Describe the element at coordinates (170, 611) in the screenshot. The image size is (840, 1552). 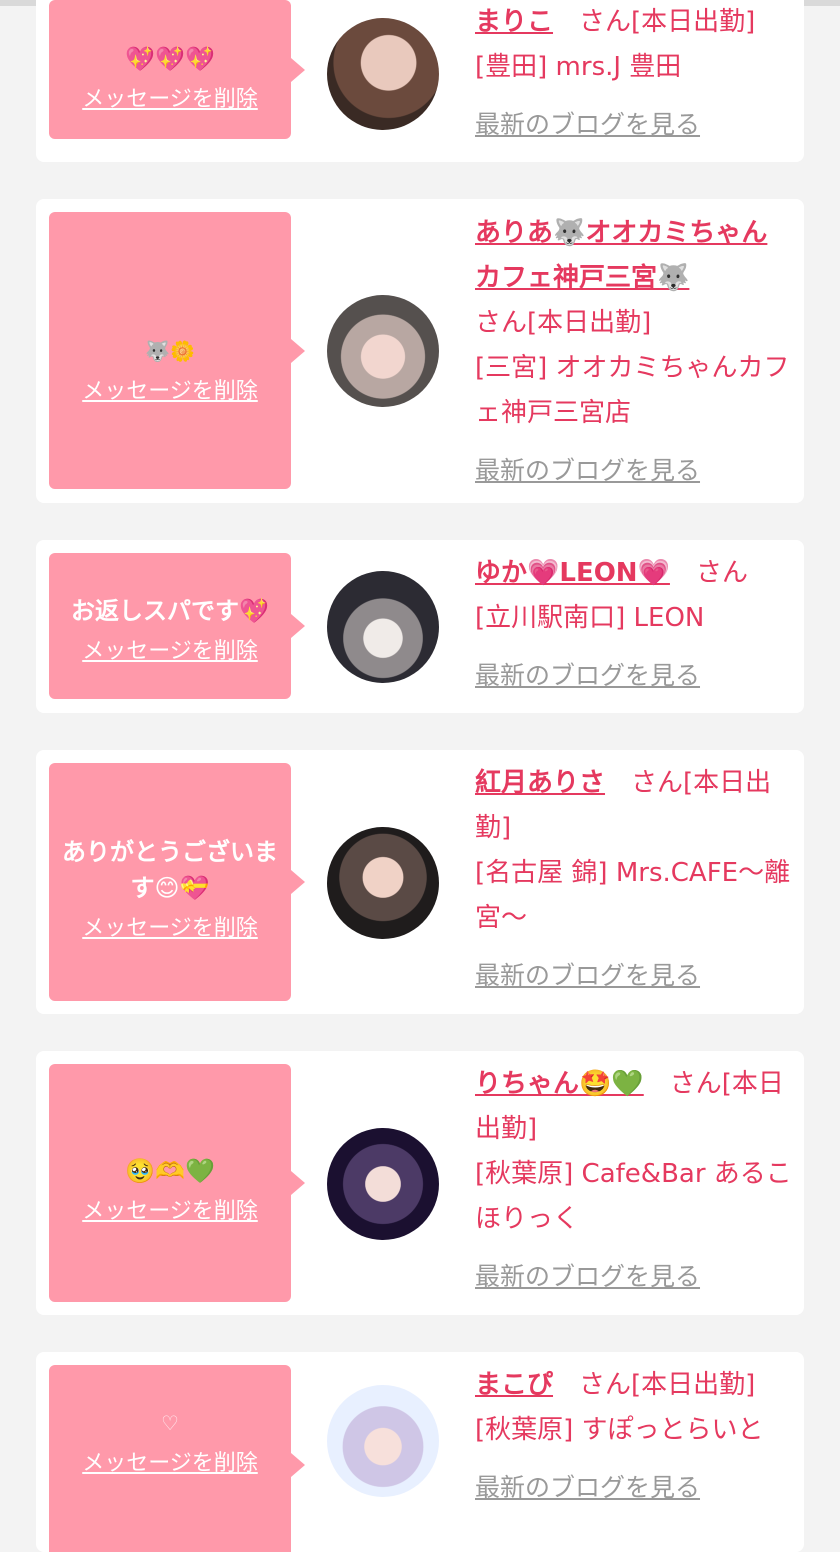
I see `message-text: お返しスパです💖` at that location.